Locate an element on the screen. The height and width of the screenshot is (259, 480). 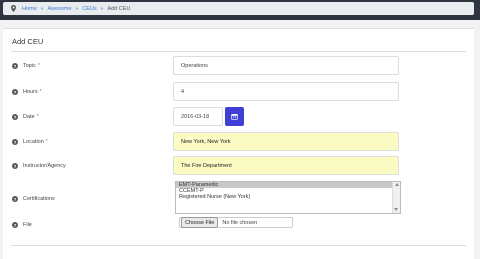
date-label: ? Date * is located at coordinates (25, 117).